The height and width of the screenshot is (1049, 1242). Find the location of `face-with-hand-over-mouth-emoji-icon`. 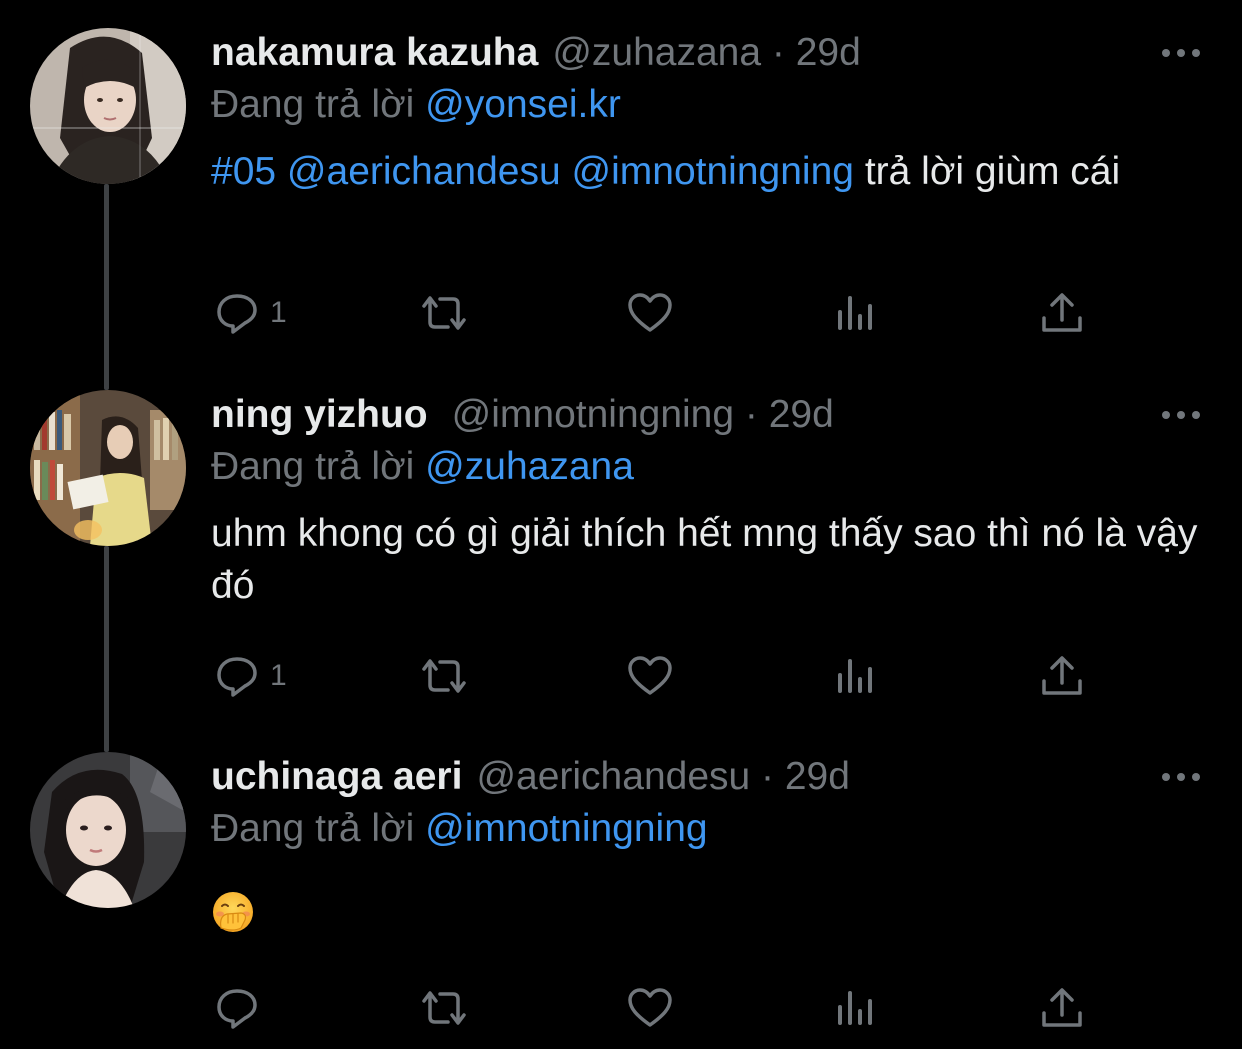

face-with-hand-over-mouth-emoji-icon is located at coordinates (233, 912).